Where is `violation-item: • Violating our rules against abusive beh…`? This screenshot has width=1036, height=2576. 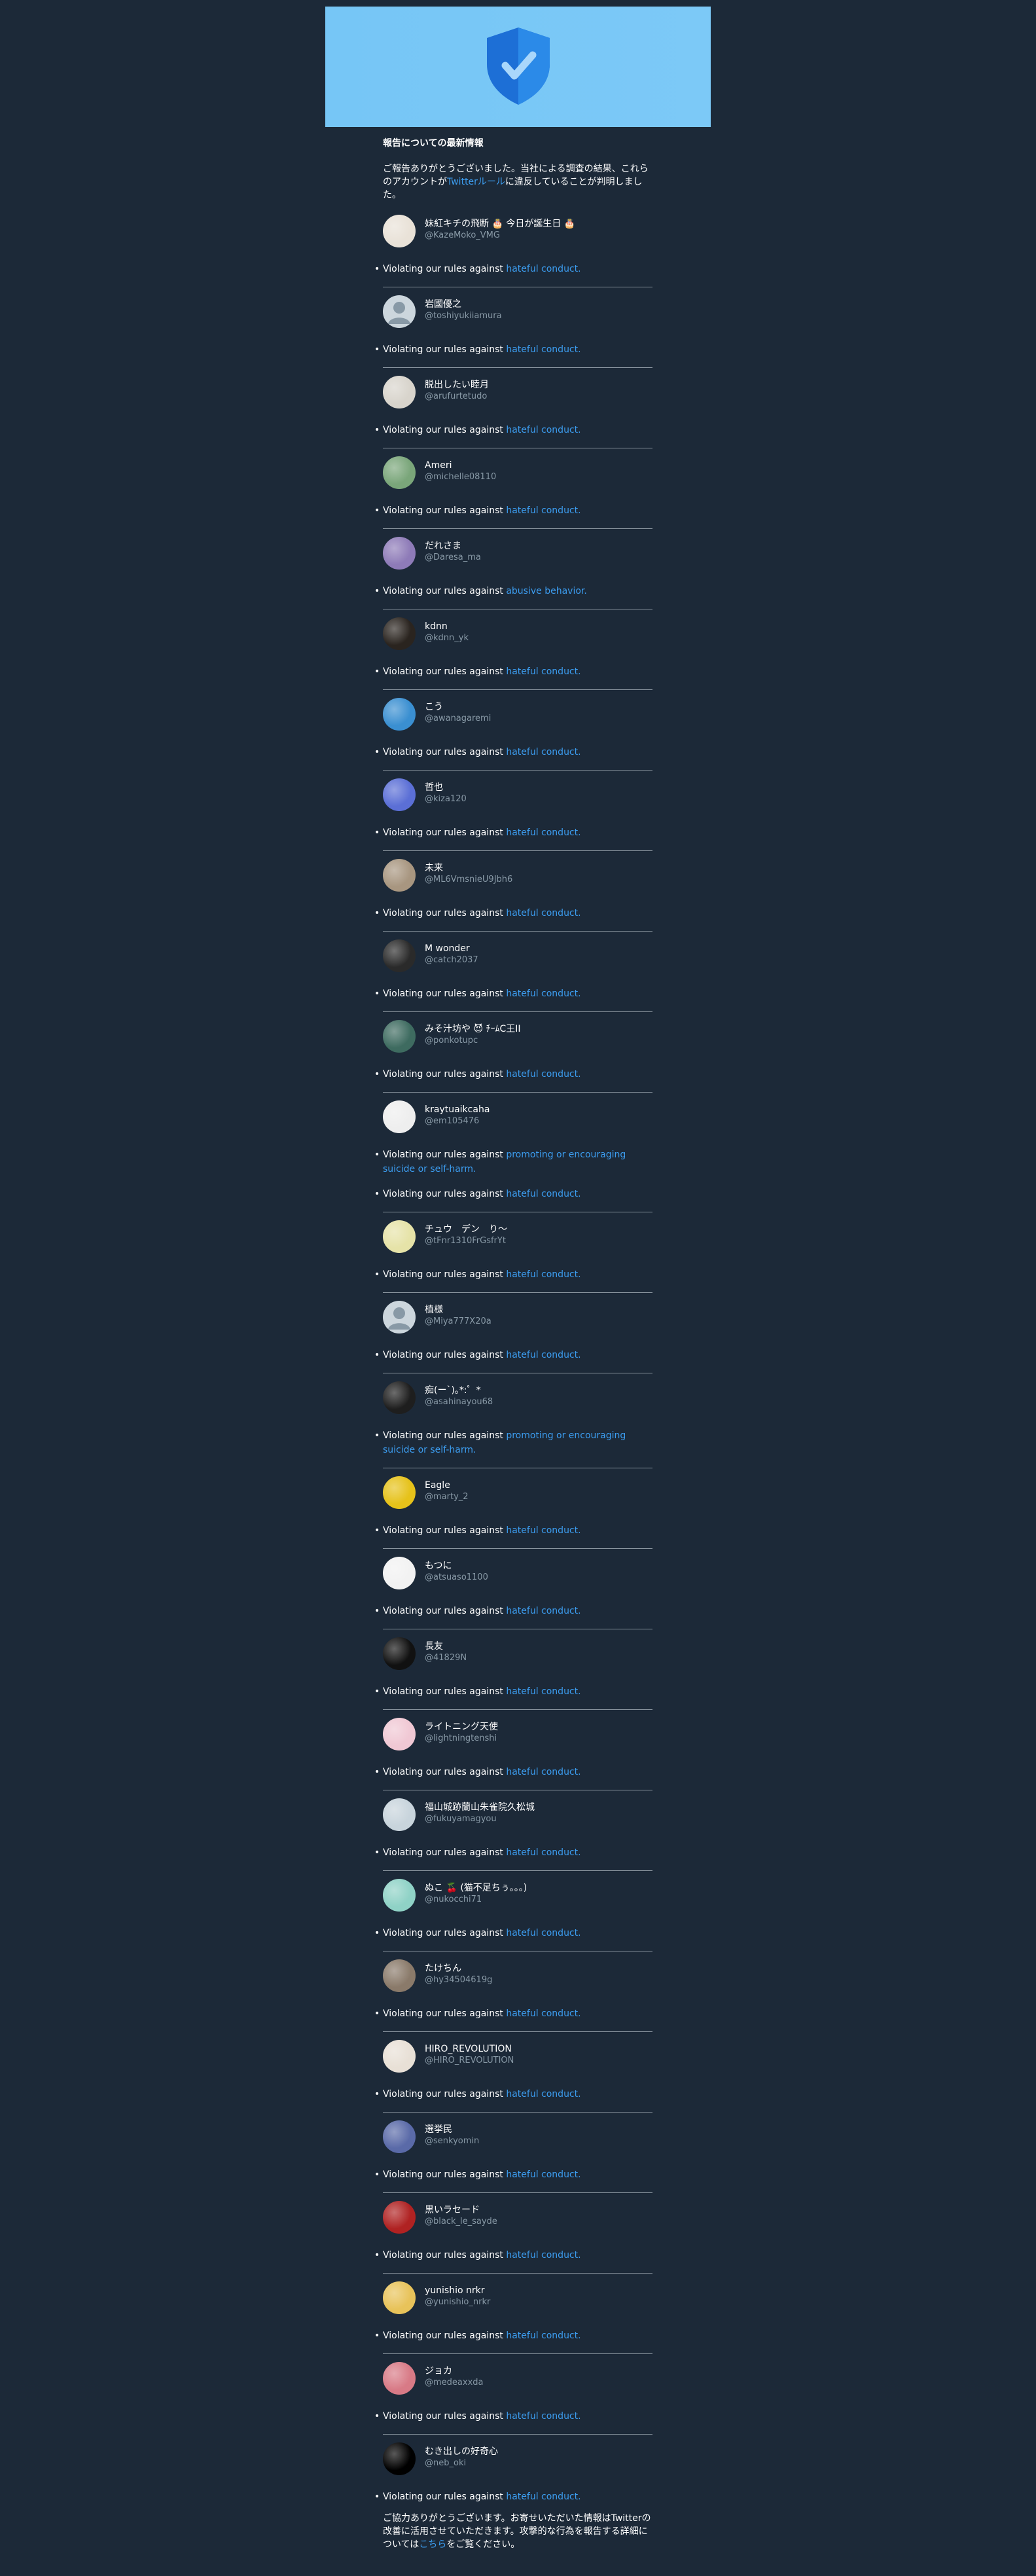 violation-item: • Violating our rules against abusive beh… is located at coordinates (513, 591).